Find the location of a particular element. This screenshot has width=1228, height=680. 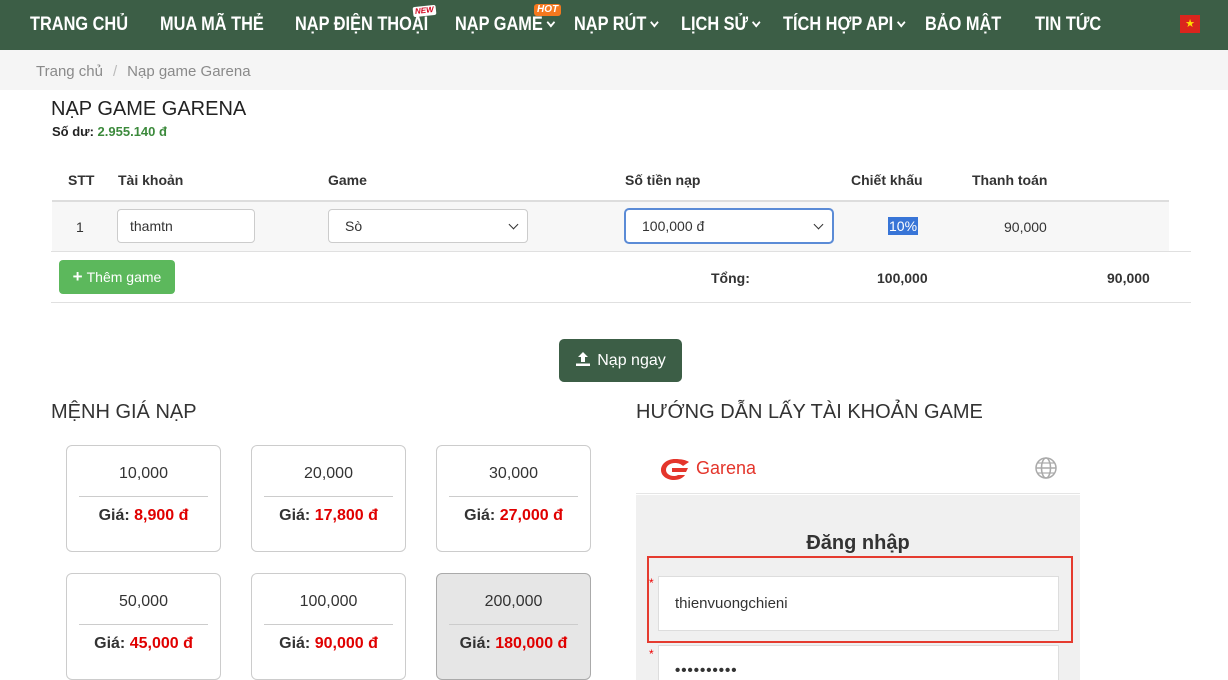

game-select-value: Sò is located at coordinates (354, 226).